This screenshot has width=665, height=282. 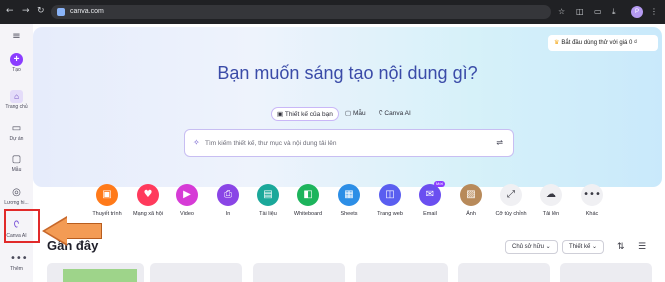 What do you see at coordinates (100, 275) in the screenshot?
I see `design-thumbnail` at bounding box center [100, 275].